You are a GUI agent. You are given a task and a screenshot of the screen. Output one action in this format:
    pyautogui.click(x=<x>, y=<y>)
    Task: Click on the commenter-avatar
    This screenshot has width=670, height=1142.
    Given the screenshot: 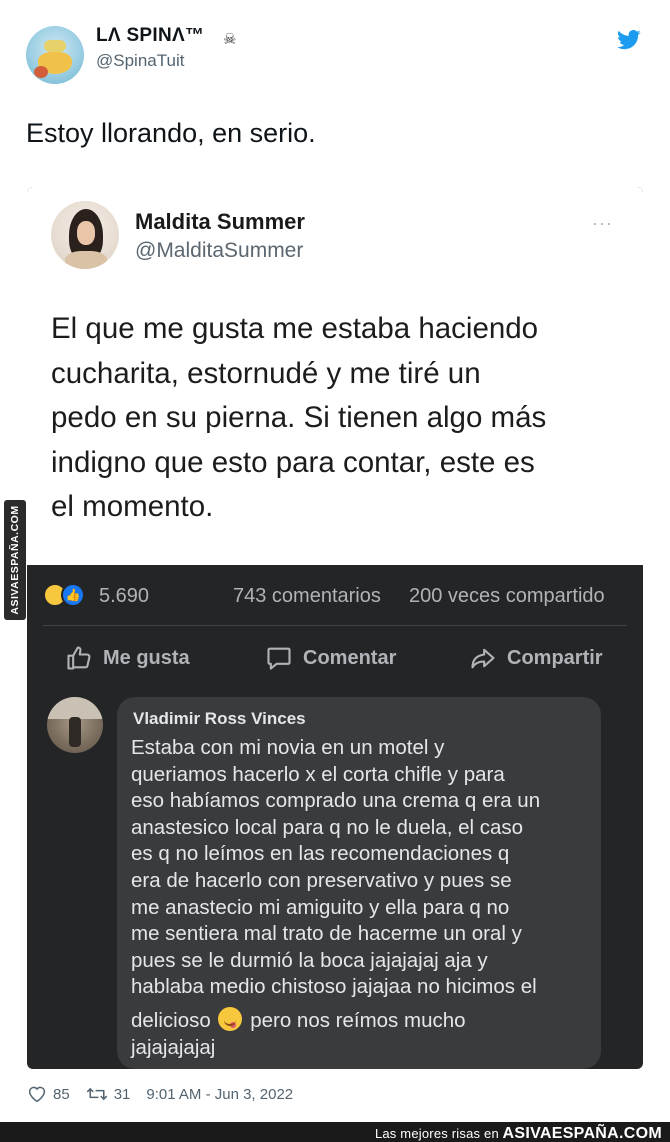 What is the action you would take?
    pyautogui.click(x=75, y=725)
    